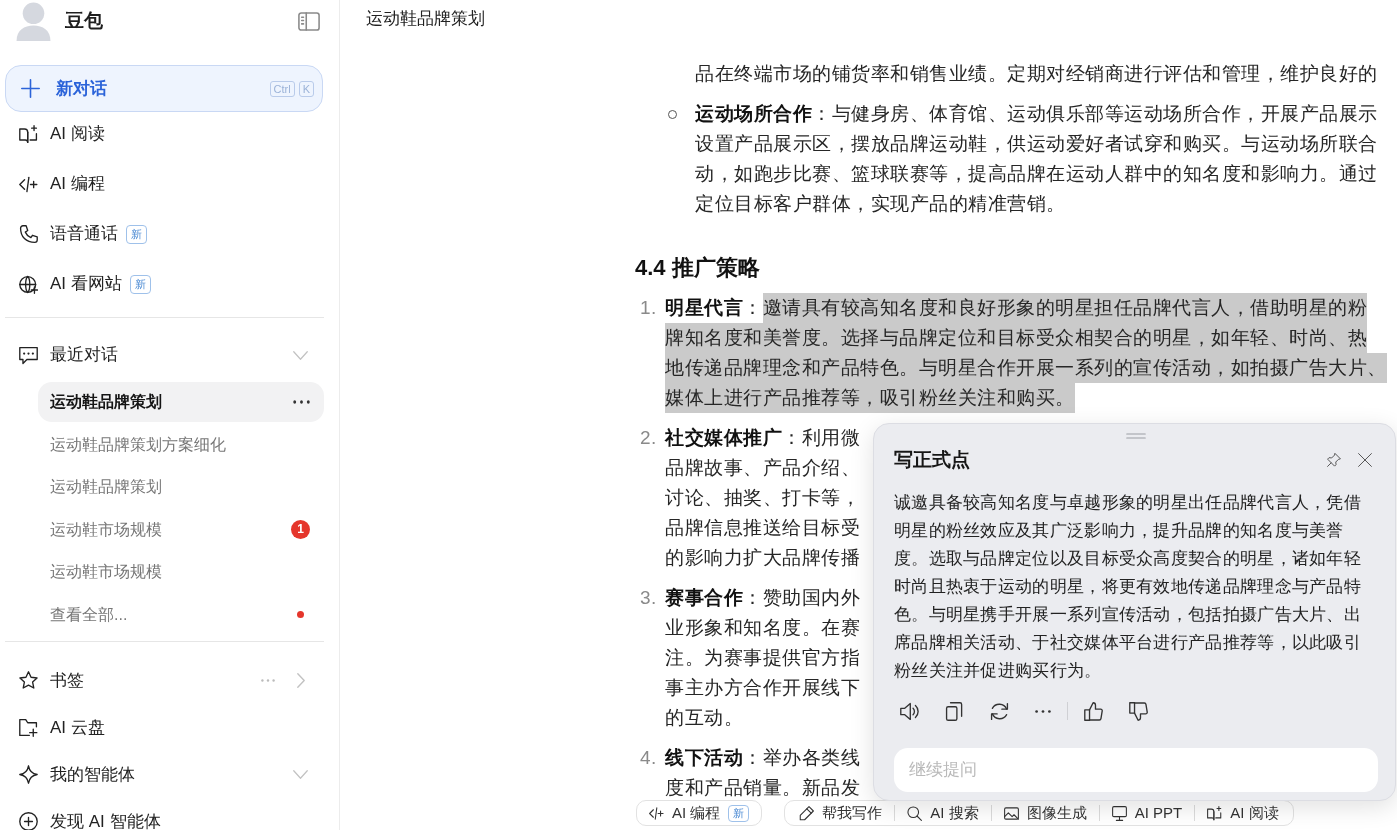 This screenshot has width=1397, height=830. Describe the element at coordinates (714, 758) in the screenshot. I see `list-item-title: 线下活动：` at that location.